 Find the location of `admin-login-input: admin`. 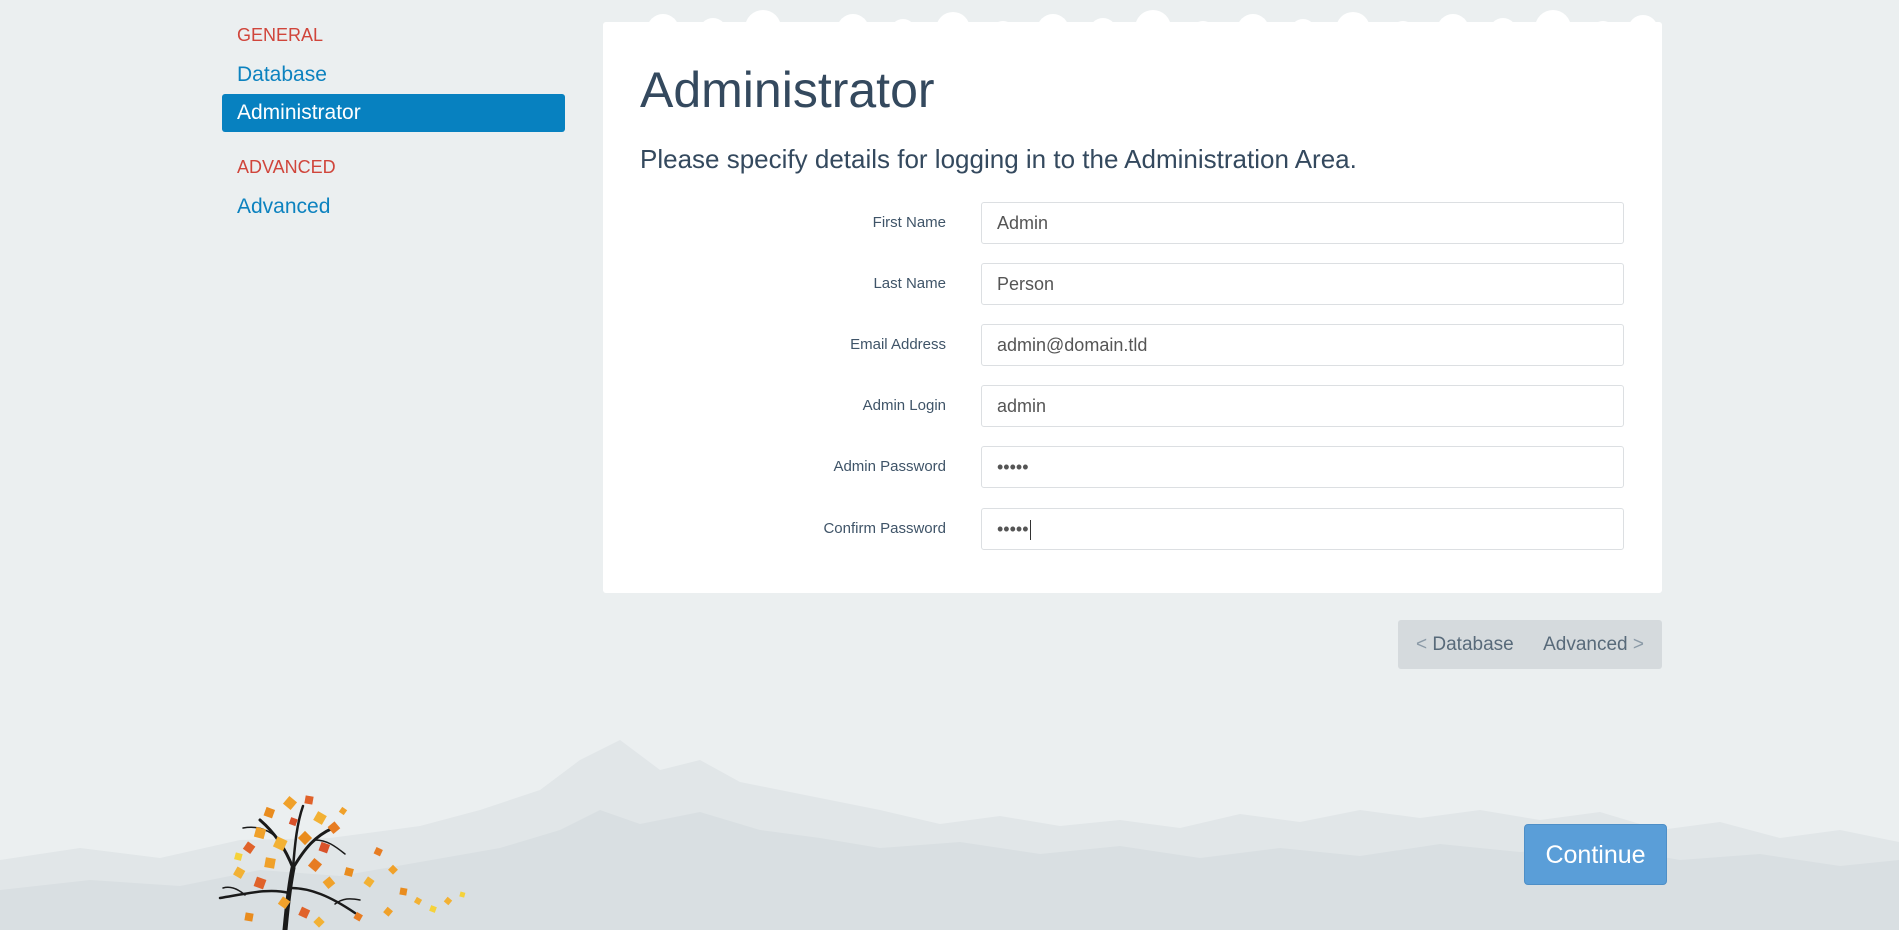

admin-login-input: admin is located at coordinates (1302, 406).